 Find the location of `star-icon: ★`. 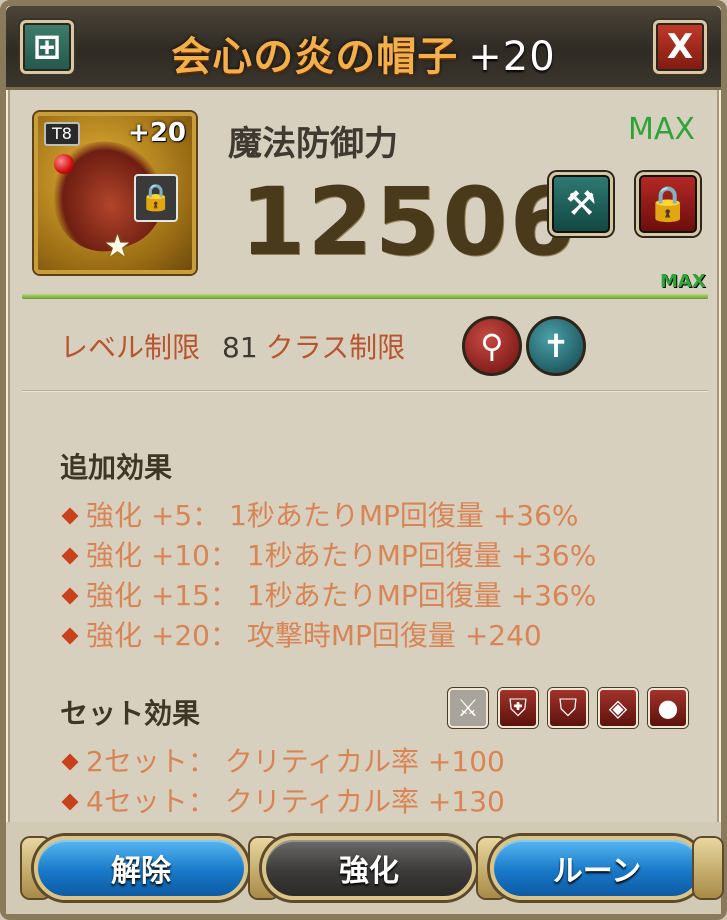

star-icon: ★ is located at coordinates (117, 246).